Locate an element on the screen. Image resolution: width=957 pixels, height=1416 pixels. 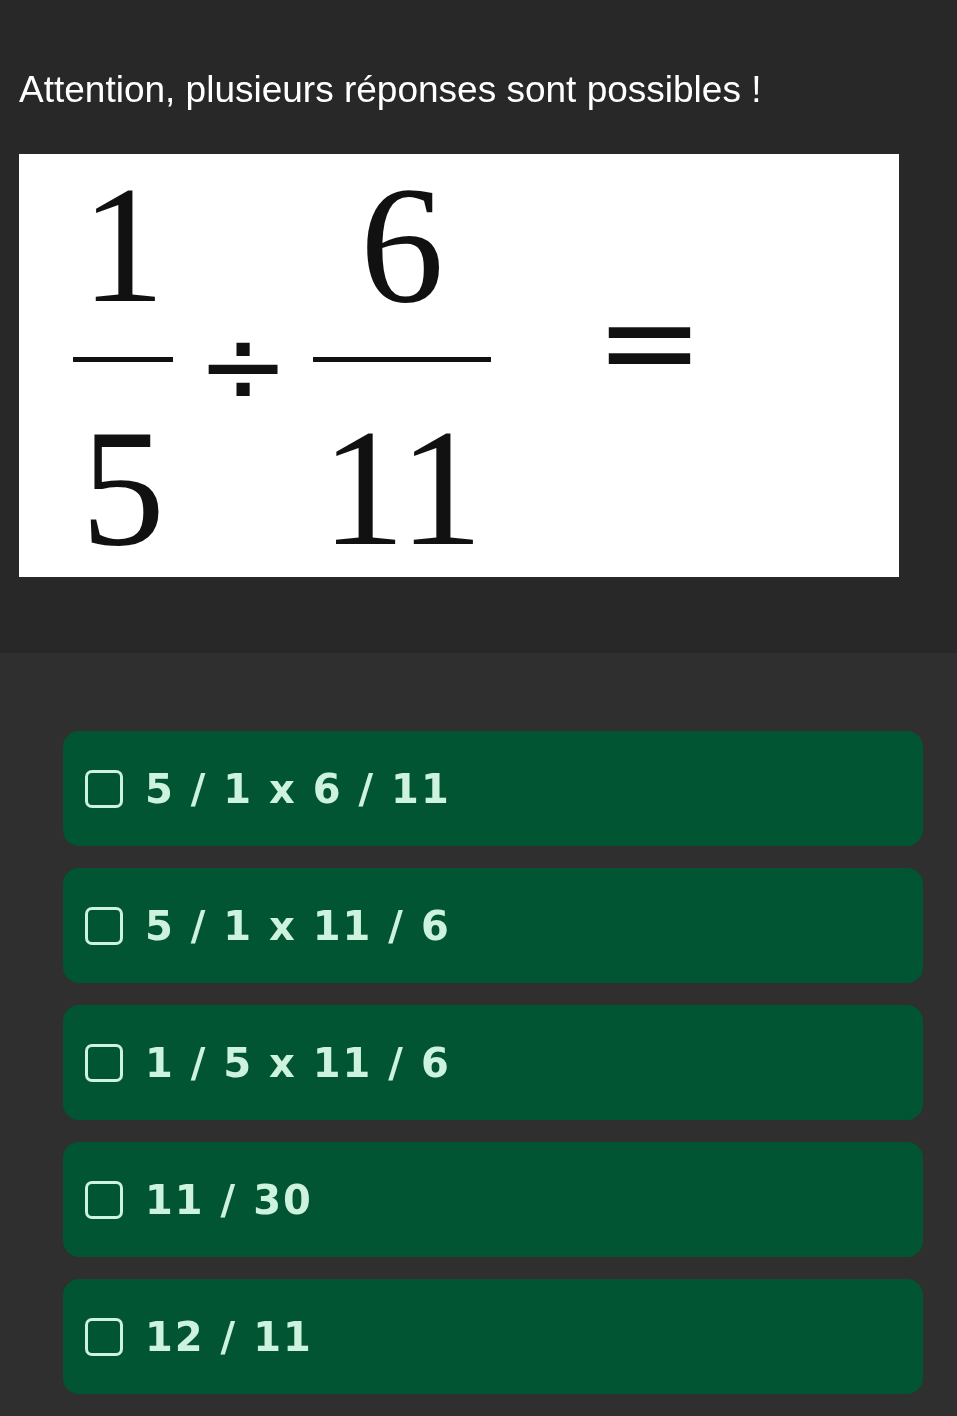
answer-option: 5 / 1 x 6 / 11 is located at coordinates (493, 788).